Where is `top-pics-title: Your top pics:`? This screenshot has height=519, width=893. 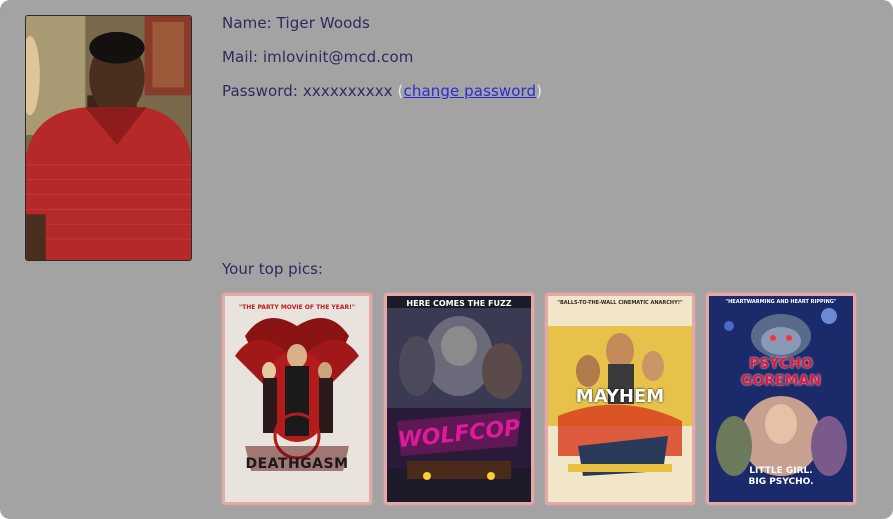 top-pics-title: Your top pics: is located at coordinates (272, 269).